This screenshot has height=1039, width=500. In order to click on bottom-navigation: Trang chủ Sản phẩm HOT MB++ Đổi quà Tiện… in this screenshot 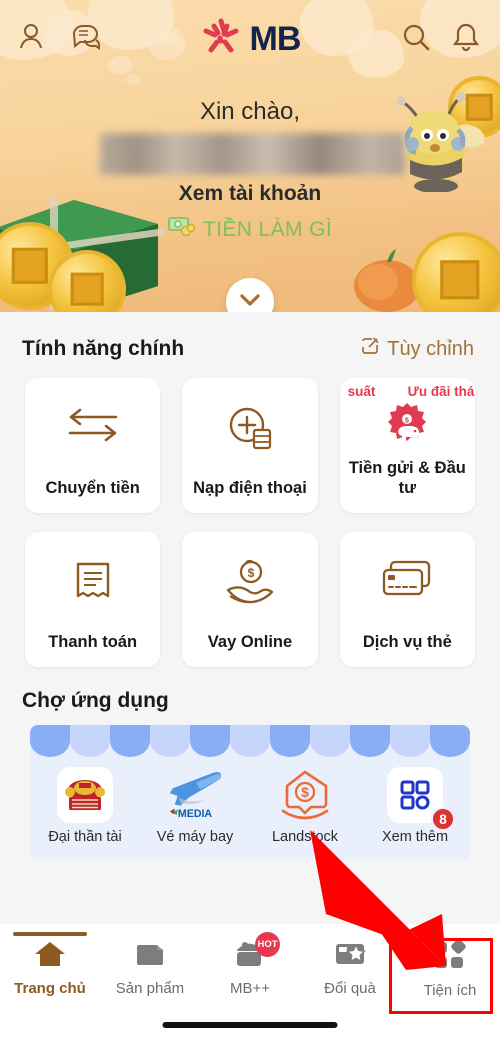, I will do `click(250, 981)`.